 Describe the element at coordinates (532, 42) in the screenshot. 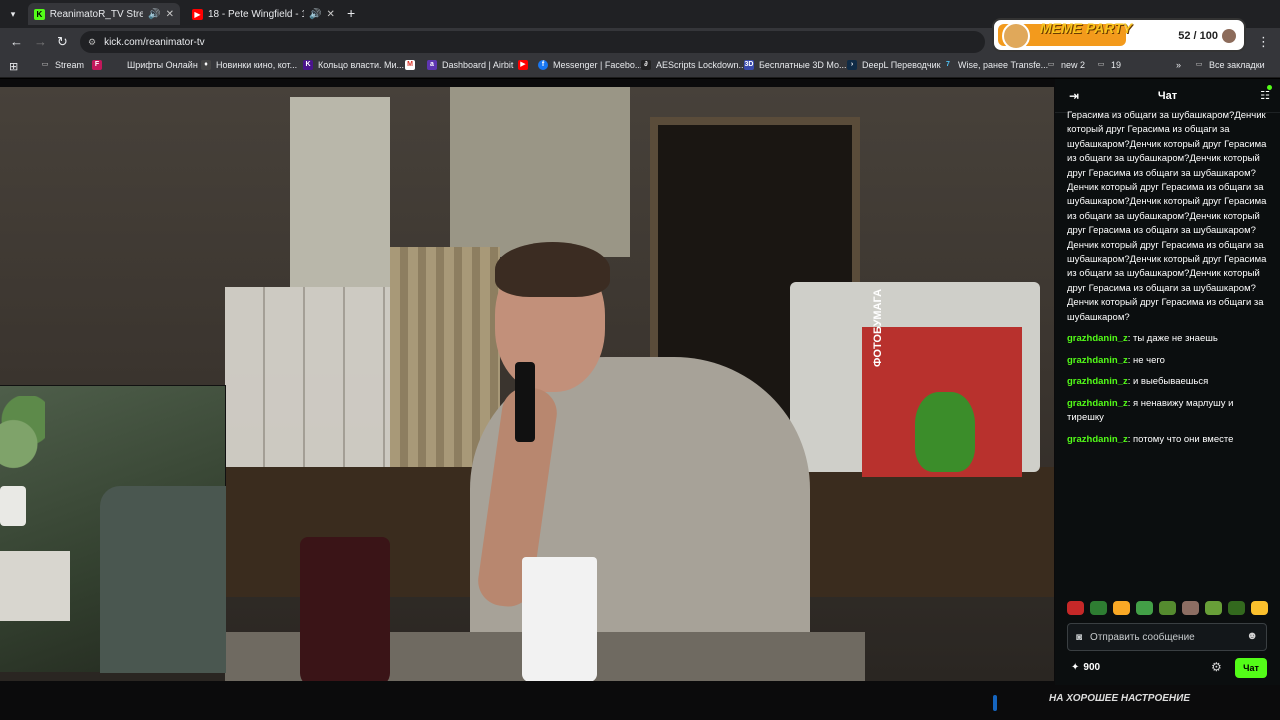

I see `address-bar: ⚙ kick.com/reanimator-tv` at that location.